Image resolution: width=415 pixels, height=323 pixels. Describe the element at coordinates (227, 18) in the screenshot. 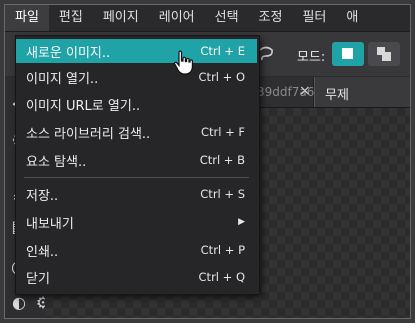

I see `menu-select: 선택` at that location.